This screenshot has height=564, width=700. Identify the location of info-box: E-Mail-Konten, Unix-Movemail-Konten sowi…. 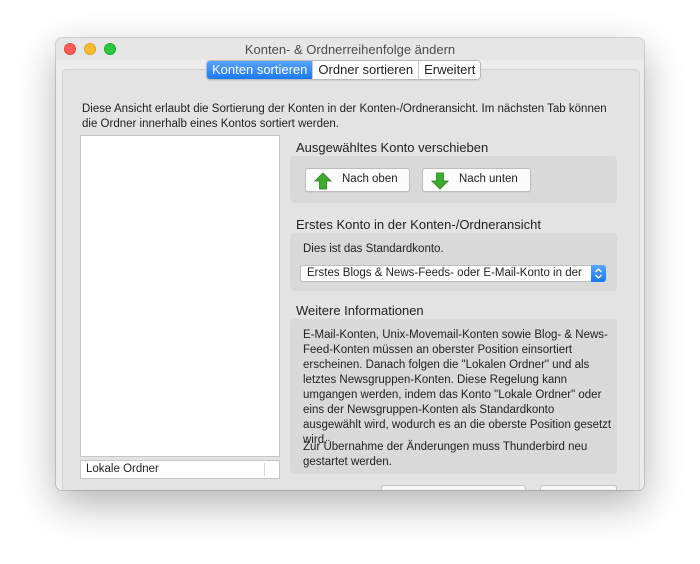
(453, 396).